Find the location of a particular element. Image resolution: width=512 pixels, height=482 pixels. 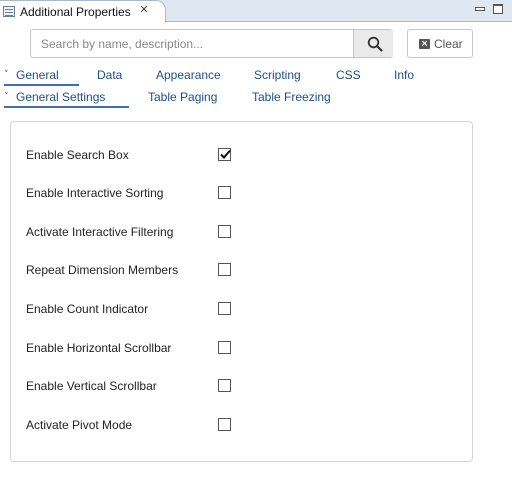

setting-label: Enable Count Indicator is located at coordinates (87, 309).